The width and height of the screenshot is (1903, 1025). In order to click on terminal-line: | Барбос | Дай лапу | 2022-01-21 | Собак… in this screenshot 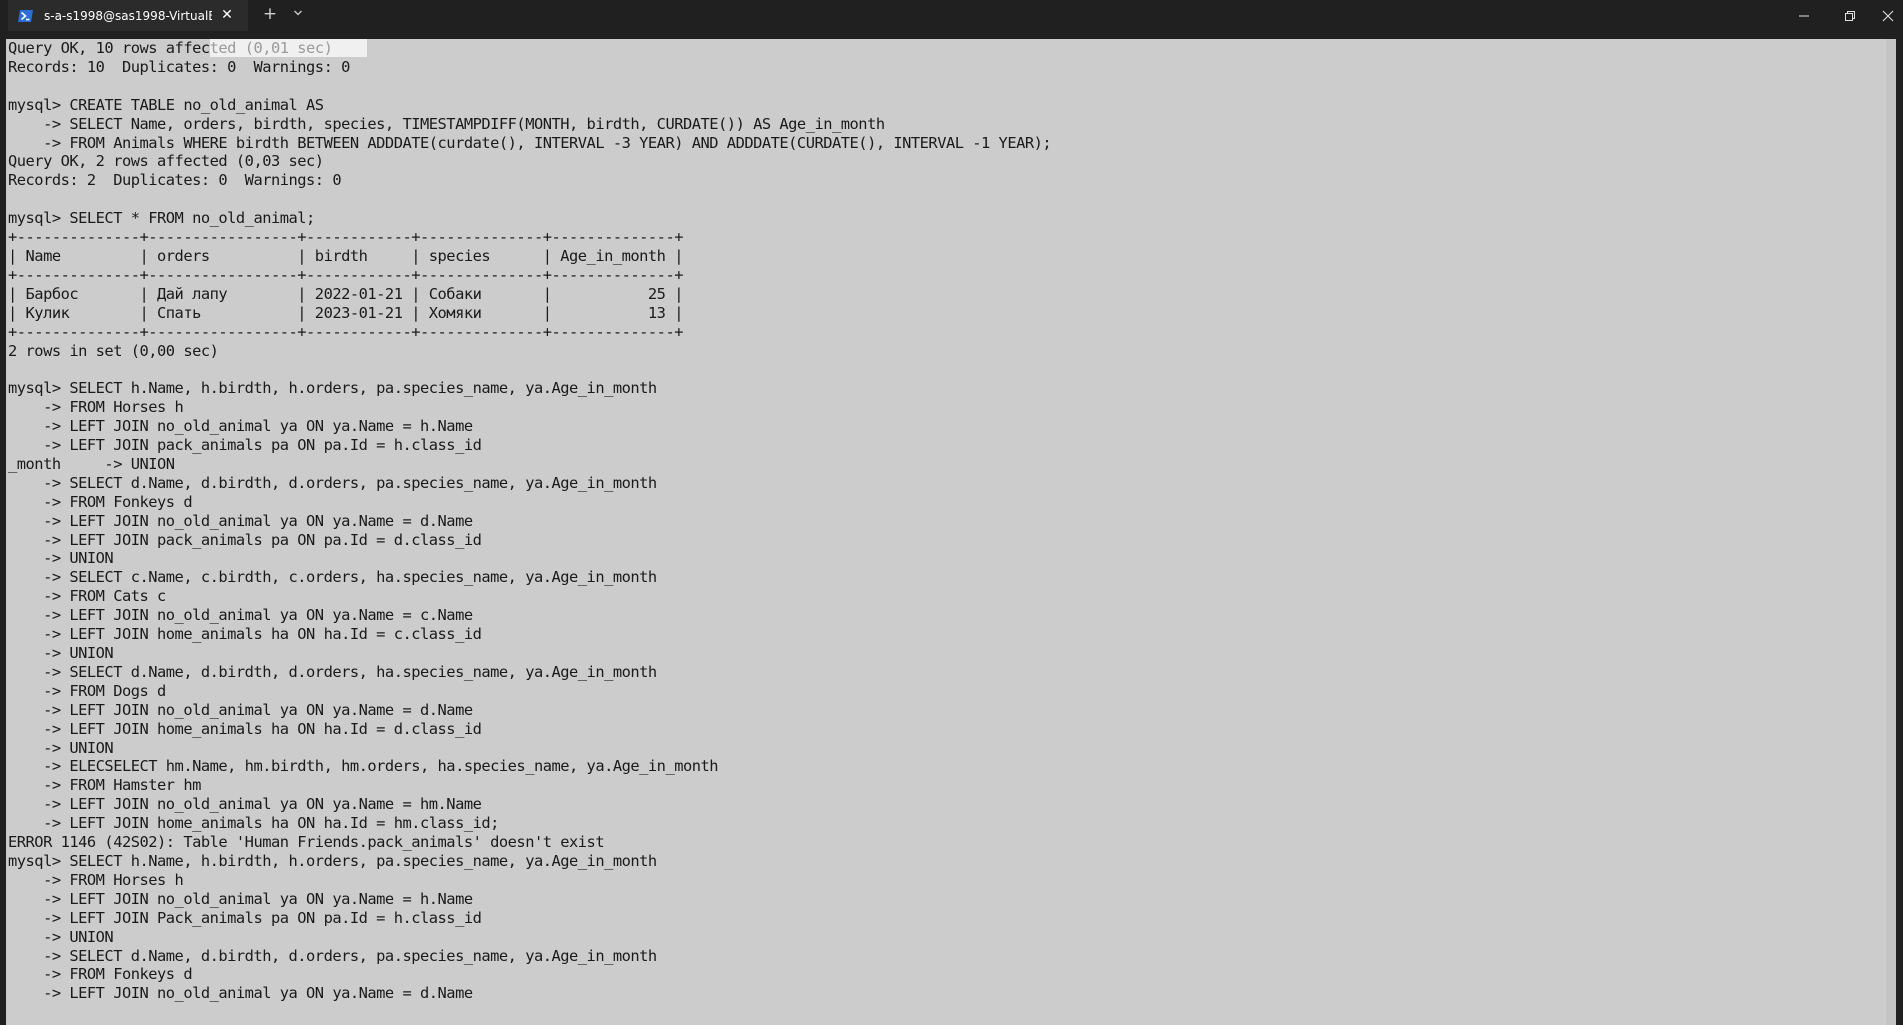, I will do `click(345, 293)`.